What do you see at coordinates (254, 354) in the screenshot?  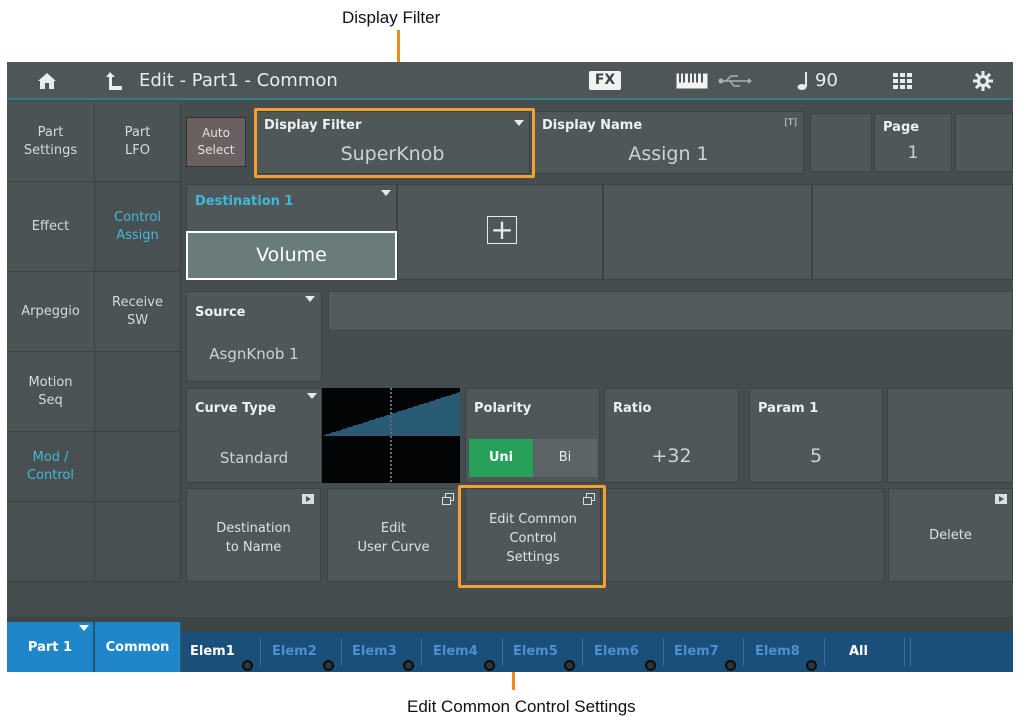 I see `source-value: AsgnKnob 1` at bounding box center [254, 354].